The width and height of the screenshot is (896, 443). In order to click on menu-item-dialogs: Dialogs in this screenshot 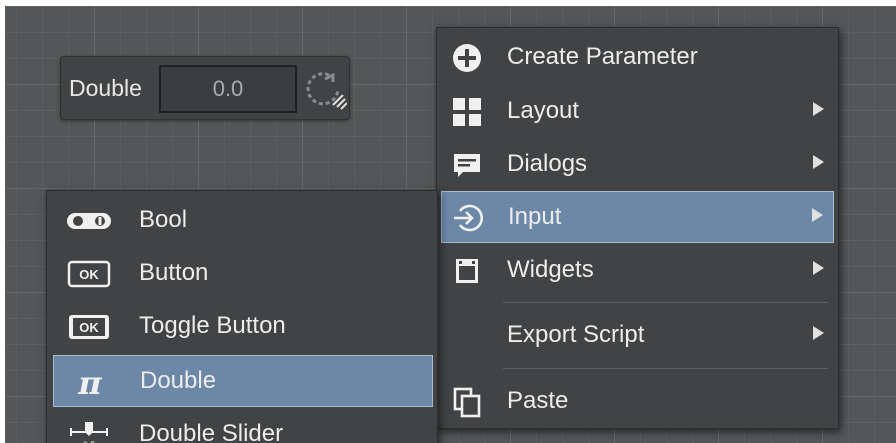, I will do `click(637, 165)`.